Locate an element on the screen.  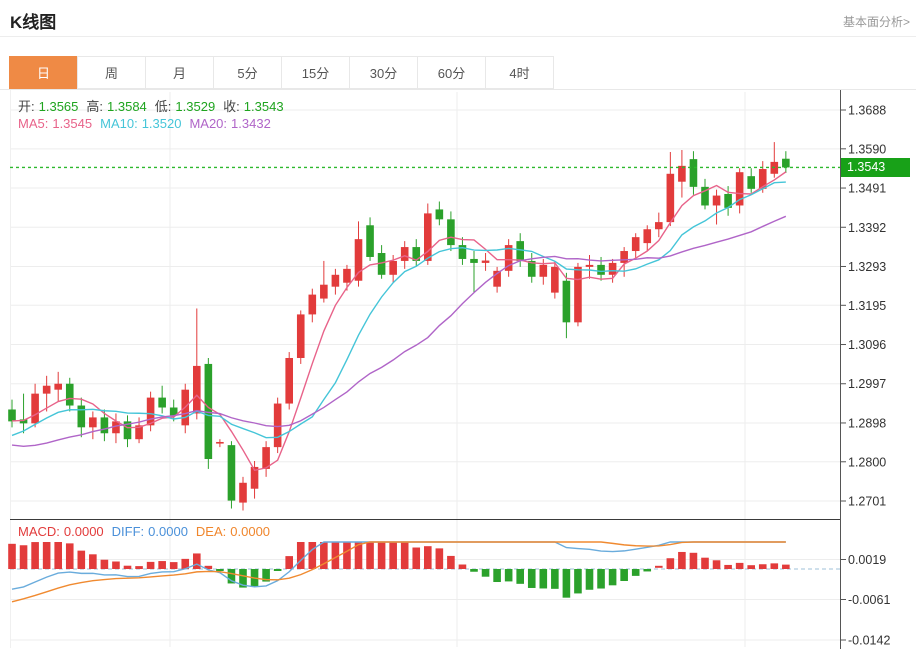
axis-label: 1.3392 is located at coordinates (867, 228).